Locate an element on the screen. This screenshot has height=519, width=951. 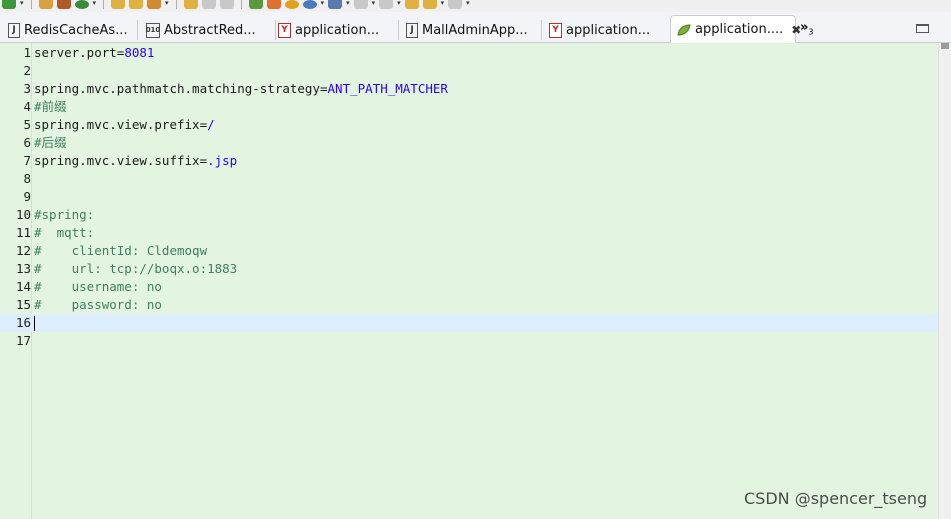
line-number: 16 is located at coordinates (23, 322).